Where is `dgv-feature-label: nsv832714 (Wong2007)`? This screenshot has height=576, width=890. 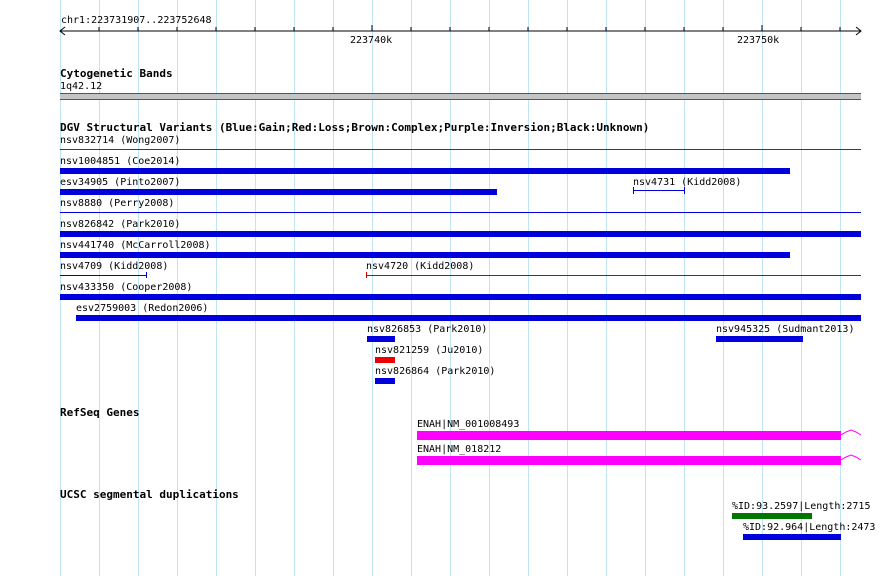
dgv-feature-label: nsv832714 (Wong2007) is located at coordinates (120, 140).